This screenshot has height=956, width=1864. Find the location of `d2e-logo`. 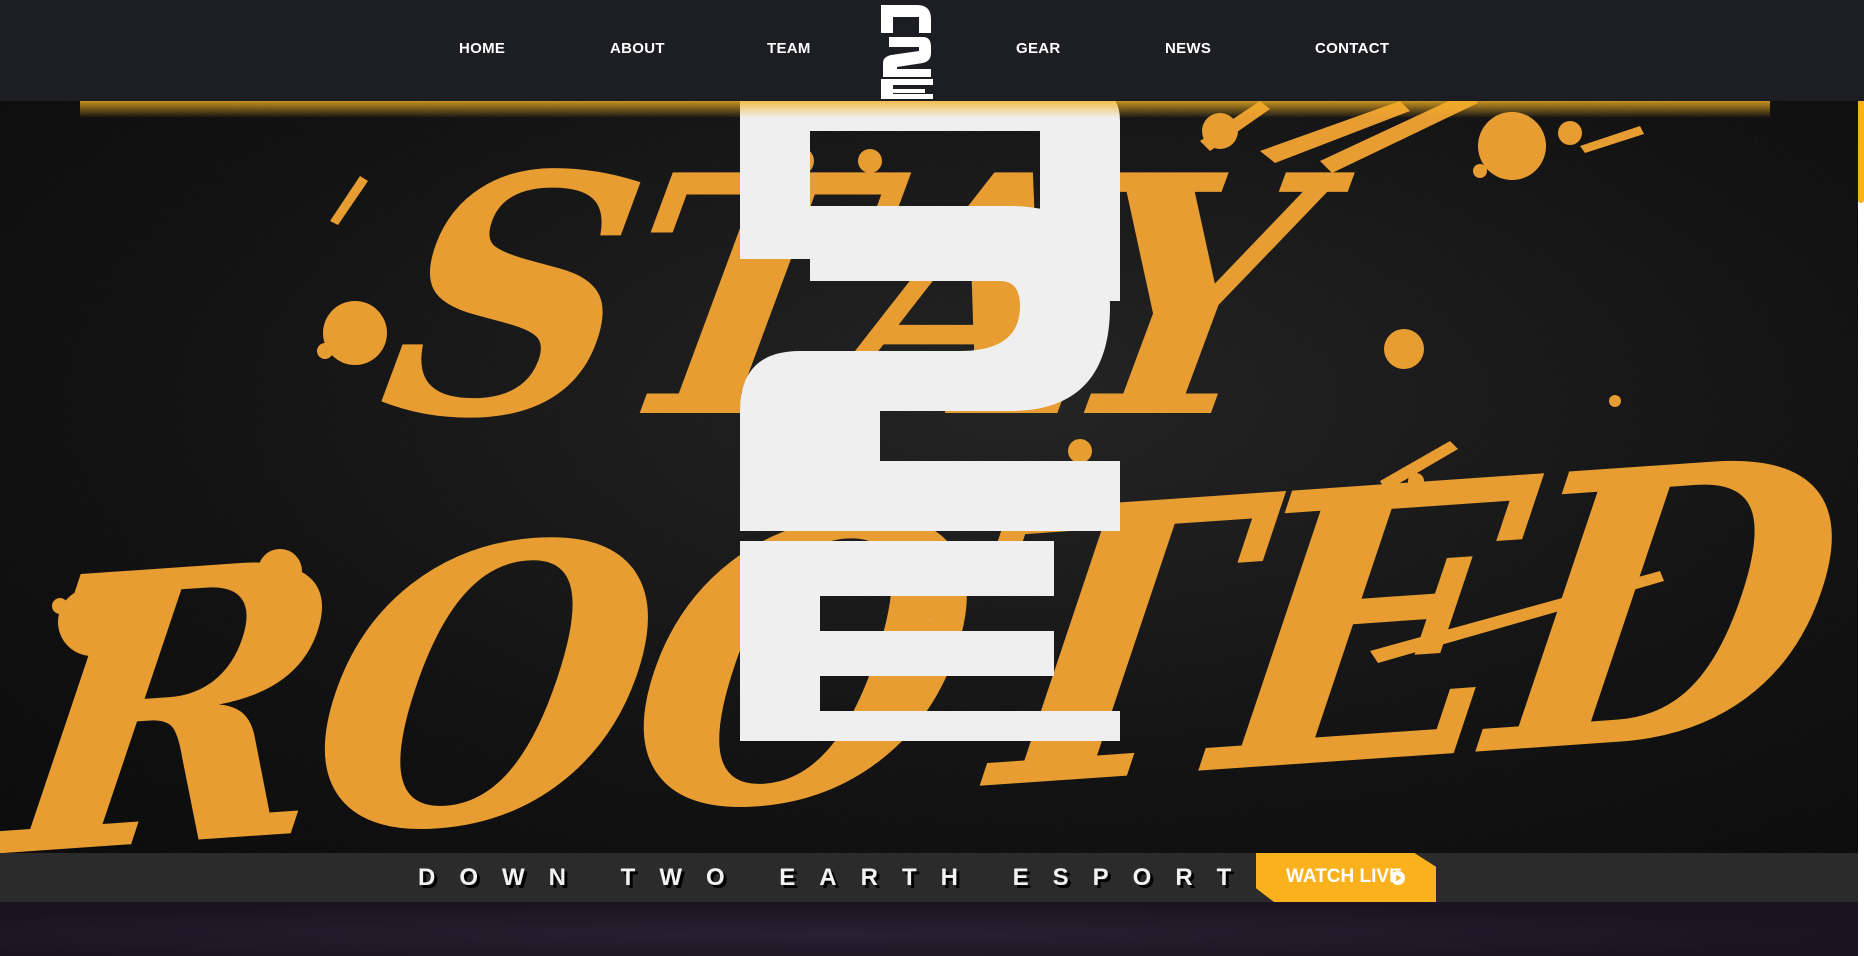

d2e-logo is located at coordinates (907, 51).